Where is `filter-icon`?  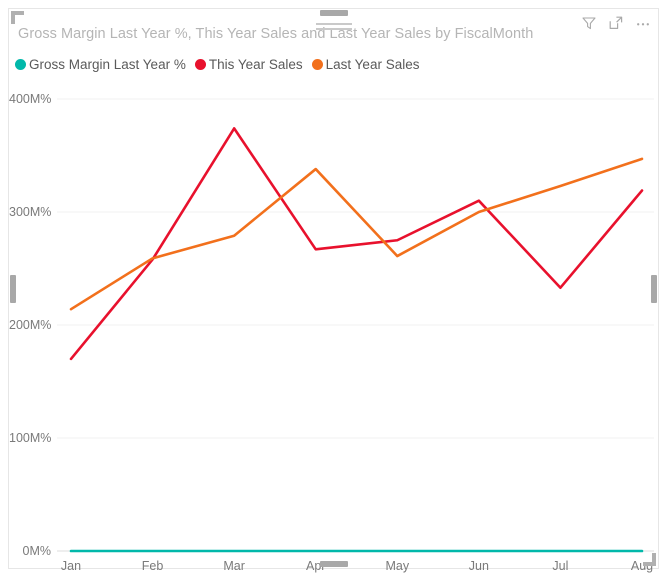 filter-icon is located at coordinates (589, 23).